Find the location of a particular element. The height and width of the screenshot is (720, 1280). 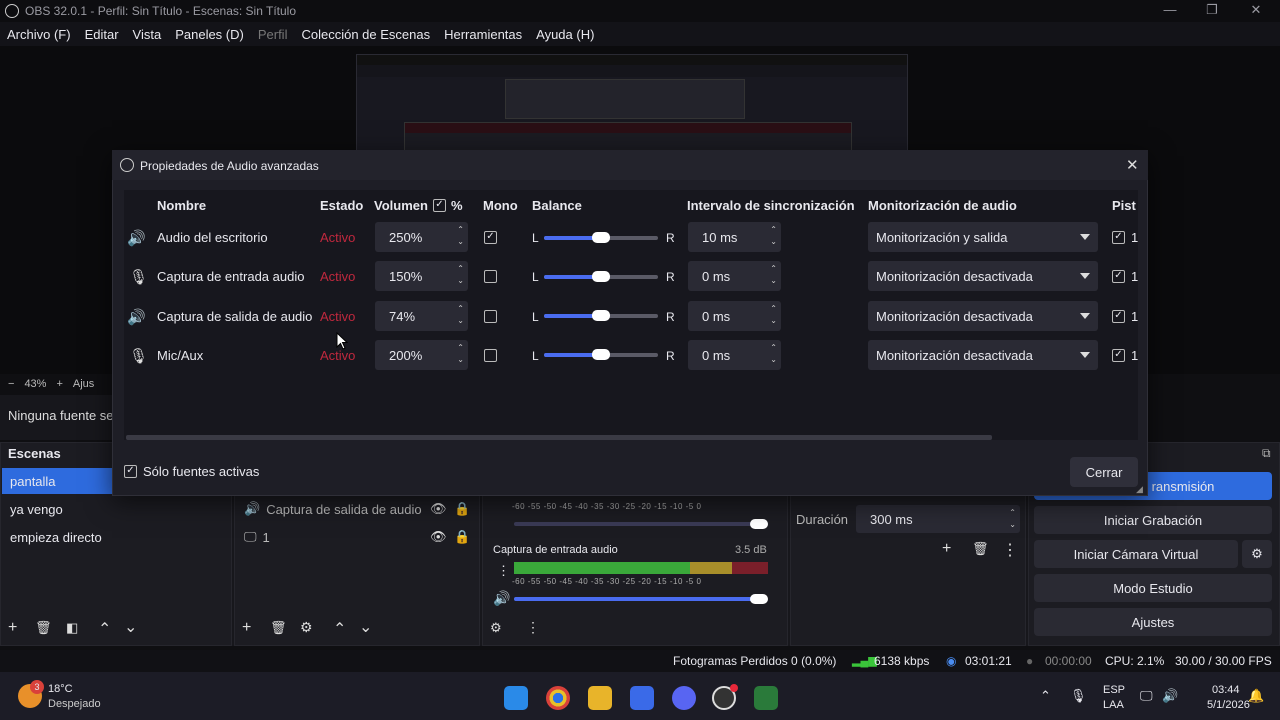

zoom-out-icon: − is located at coordinates (11, 384).